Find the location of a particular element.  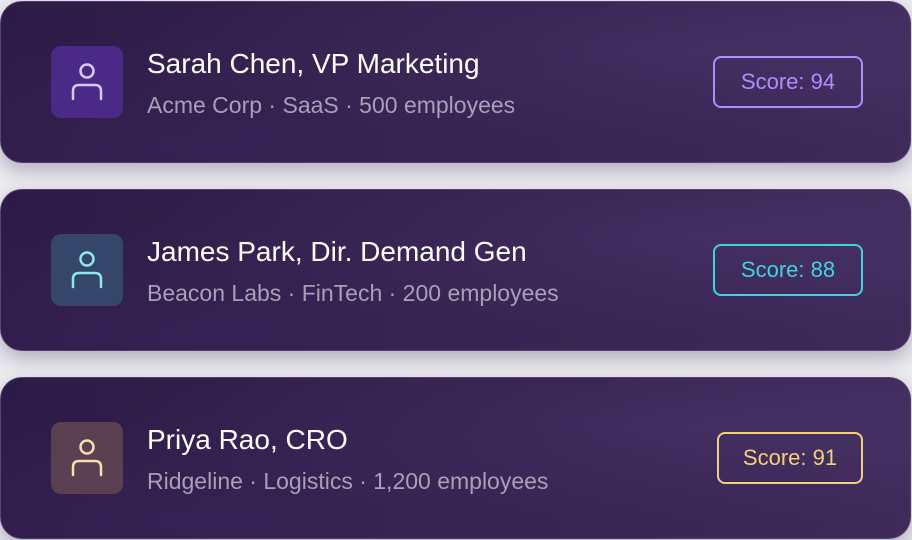

lead-details: Ridgeline · Logistics · 1,200 employees is located at coordinates (348, 481).